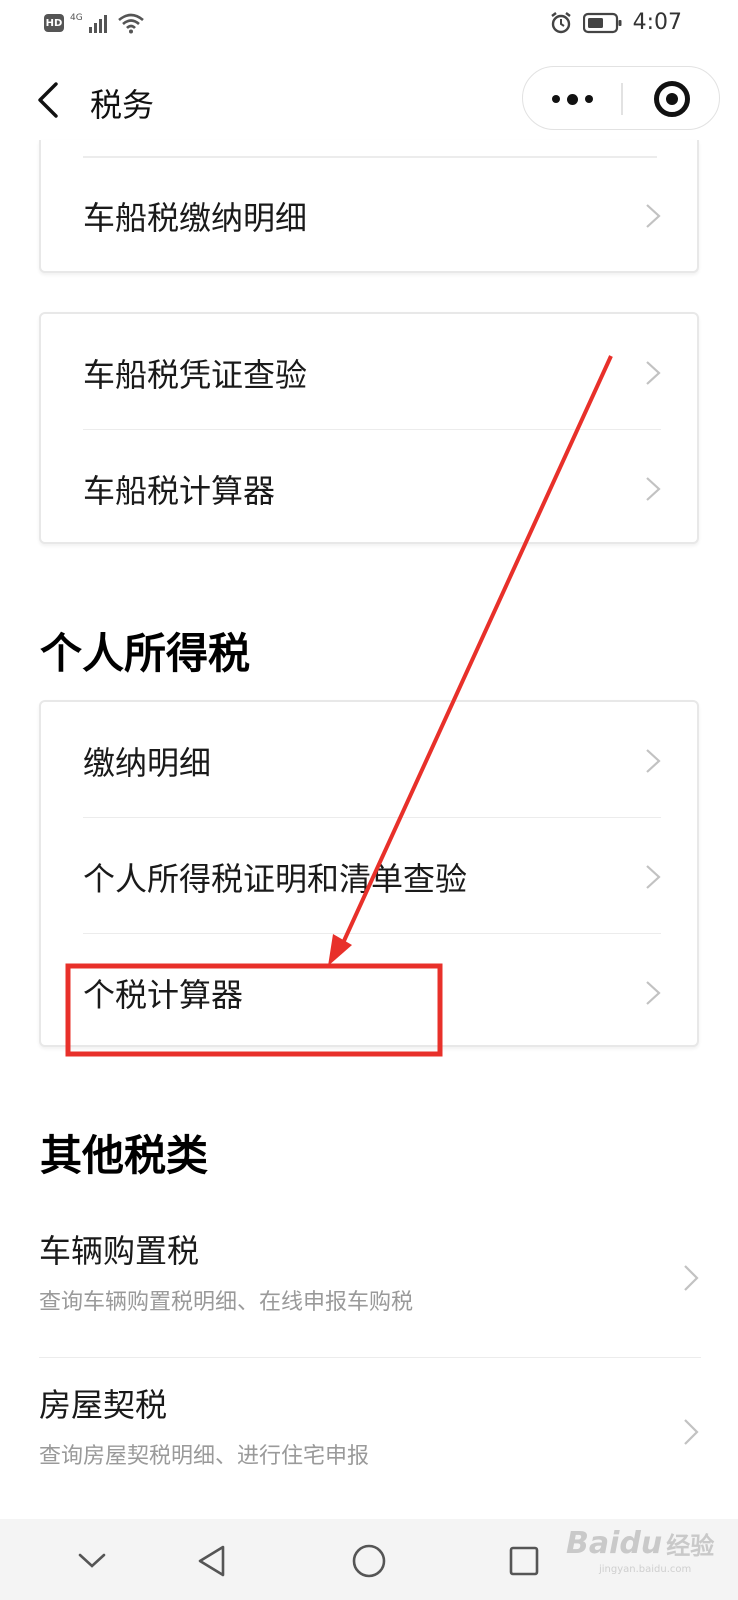 Image resolution: width=738 pixels, height=1600 pixels. What do you see at coordinates (369, 100) in the screenshot?
I see `nav-bar: 税务` at bounding box center [369, 100].